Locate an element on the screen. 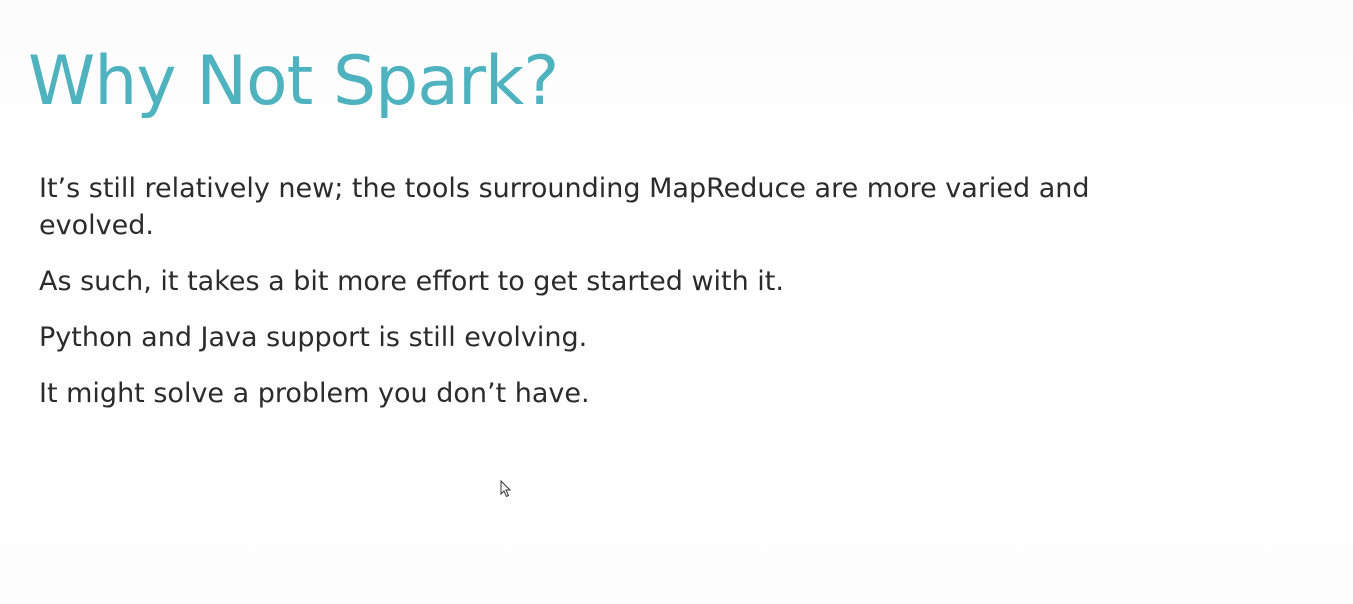  mouse-pointer-icon is located at coordinates (506, 489).